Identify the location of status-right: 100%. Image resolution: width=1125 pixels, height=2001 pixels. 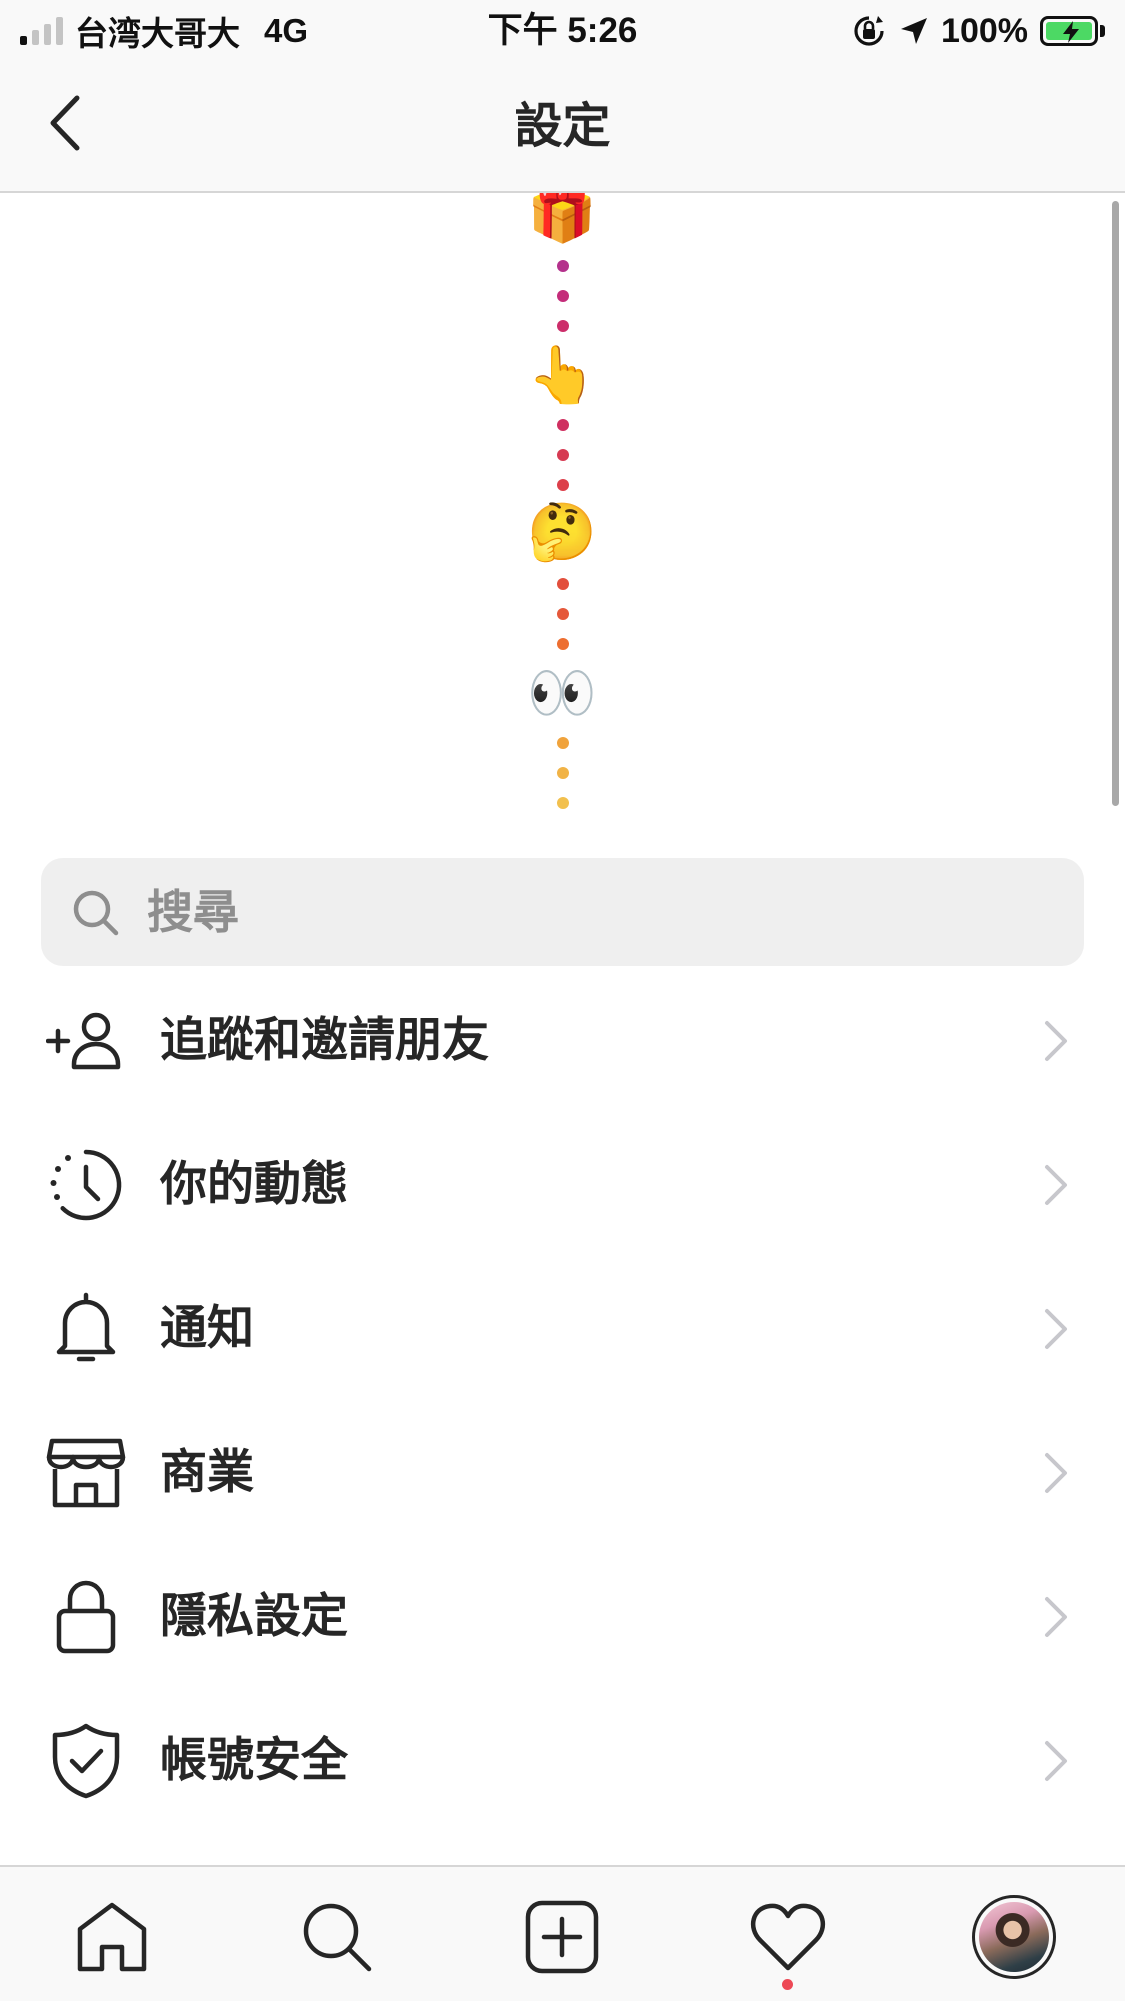
(978, 31).